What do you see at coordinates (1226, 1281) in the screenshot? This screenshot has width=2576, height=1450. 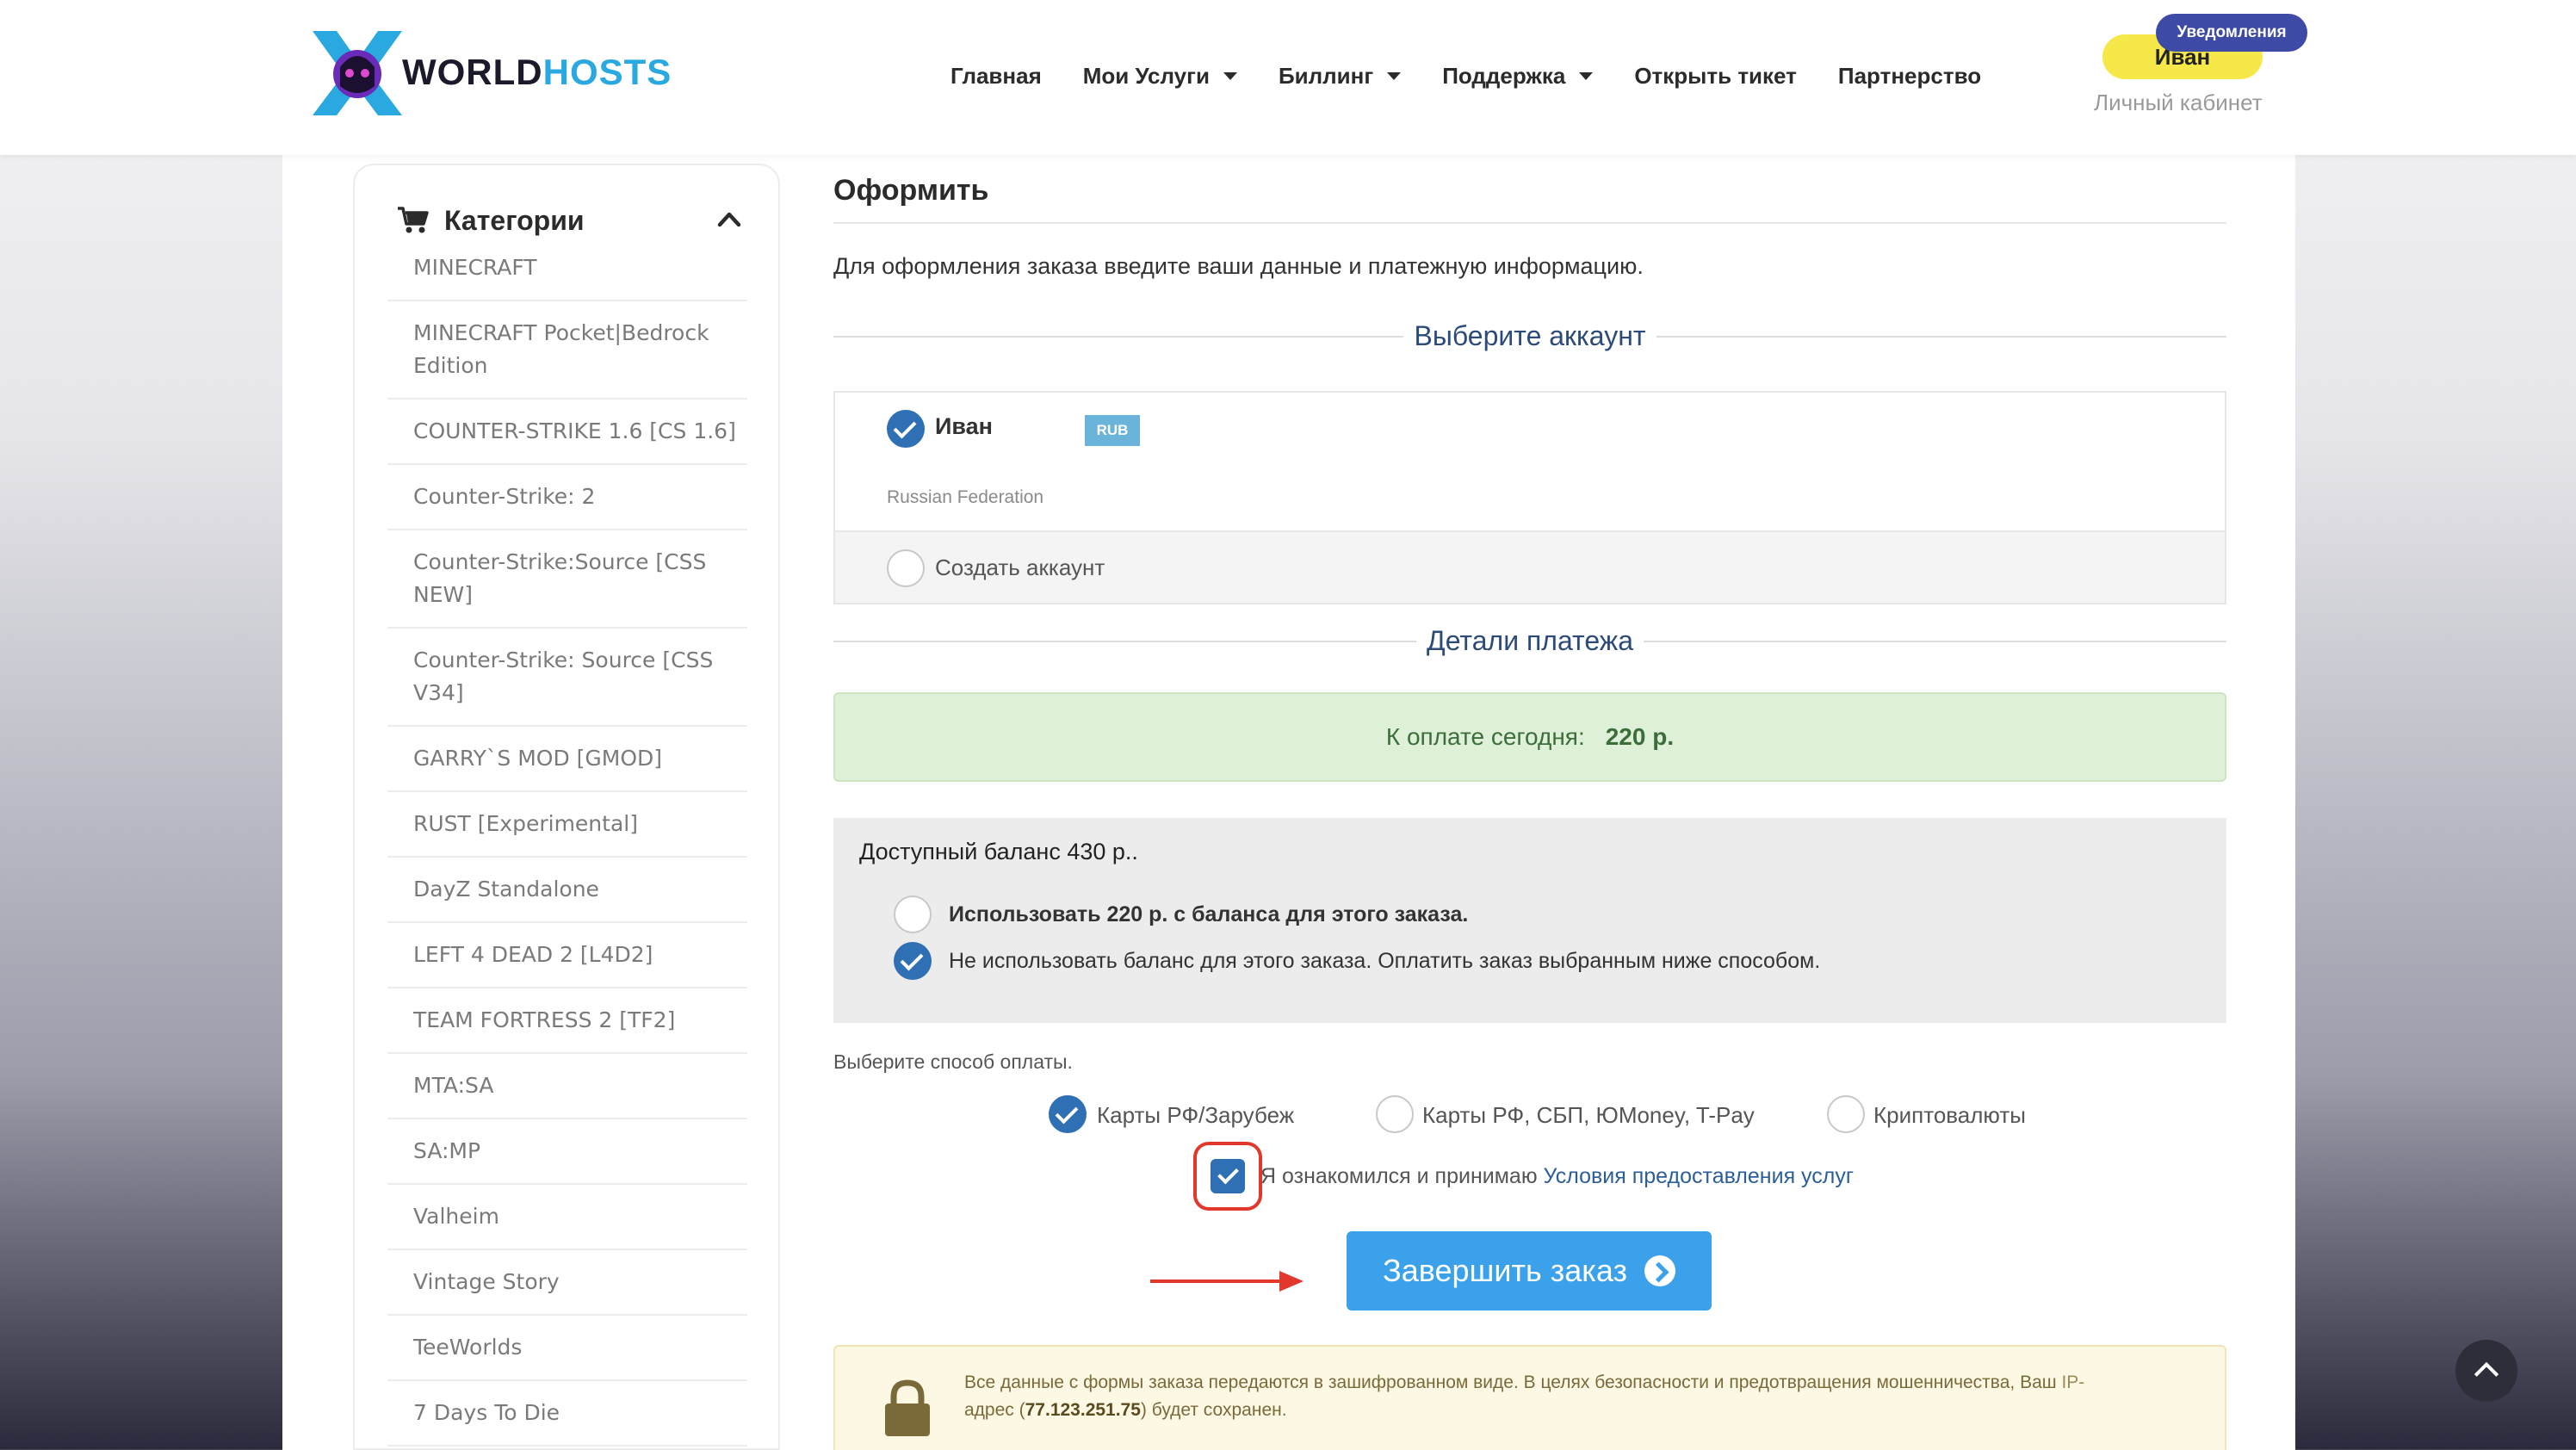 I see `arrow-right-icon` at bounding box center [1226, 1281].